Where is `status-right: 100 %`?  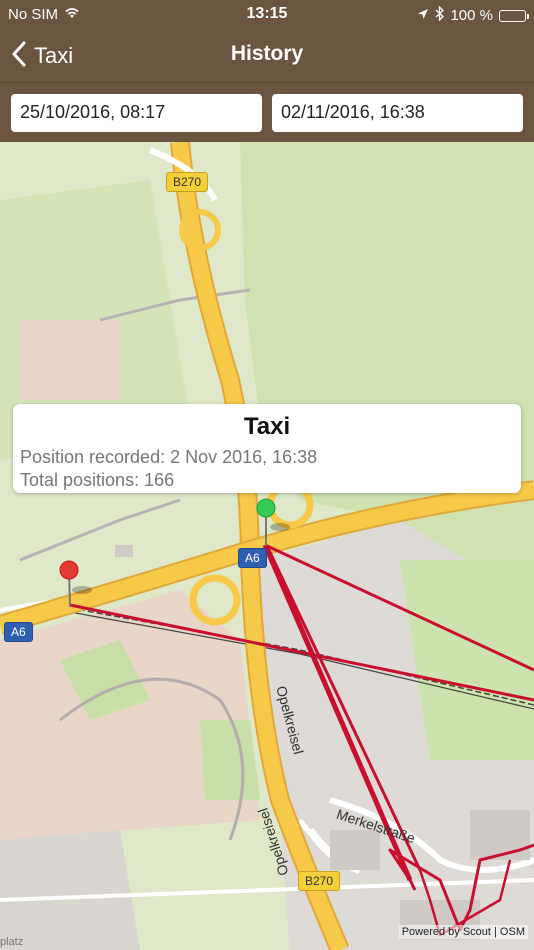 status-right: 100 % is located at coordinates (473, 15).